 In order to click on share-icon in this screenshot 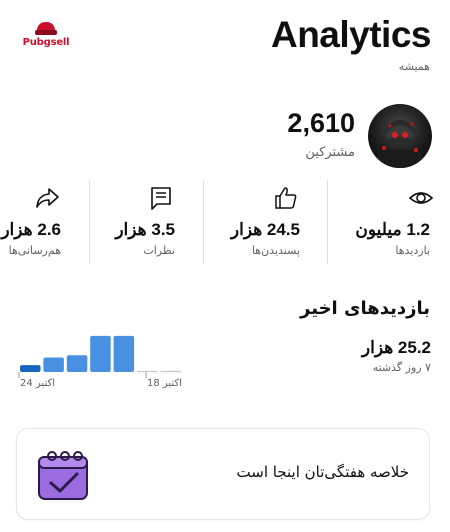, I will do `click(47, 198)`.